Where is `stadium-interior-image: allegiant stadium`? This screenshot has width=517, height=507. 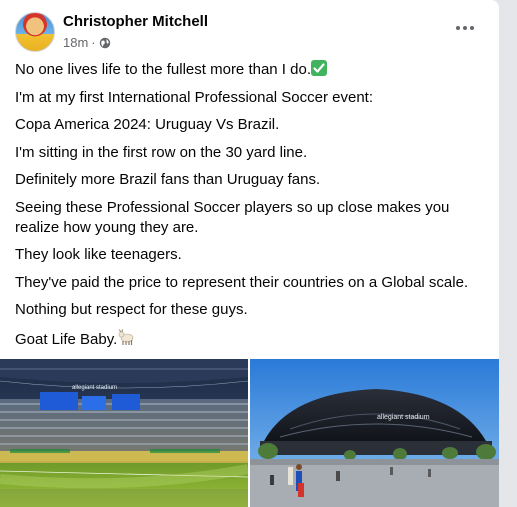
stadium-interior-image: allegiant stadium is located at coordinates (124, 433).